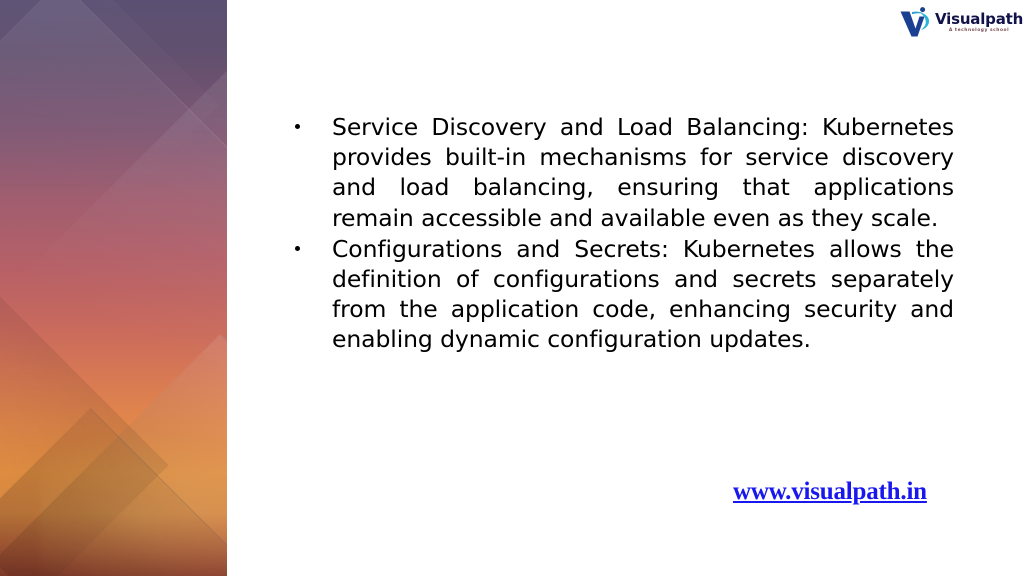 This screenshot has height=576, width=1024. Describe the element at coordinates (830, 492) in the screenshot. I see `website-link: www.visualpath.in` at that location.